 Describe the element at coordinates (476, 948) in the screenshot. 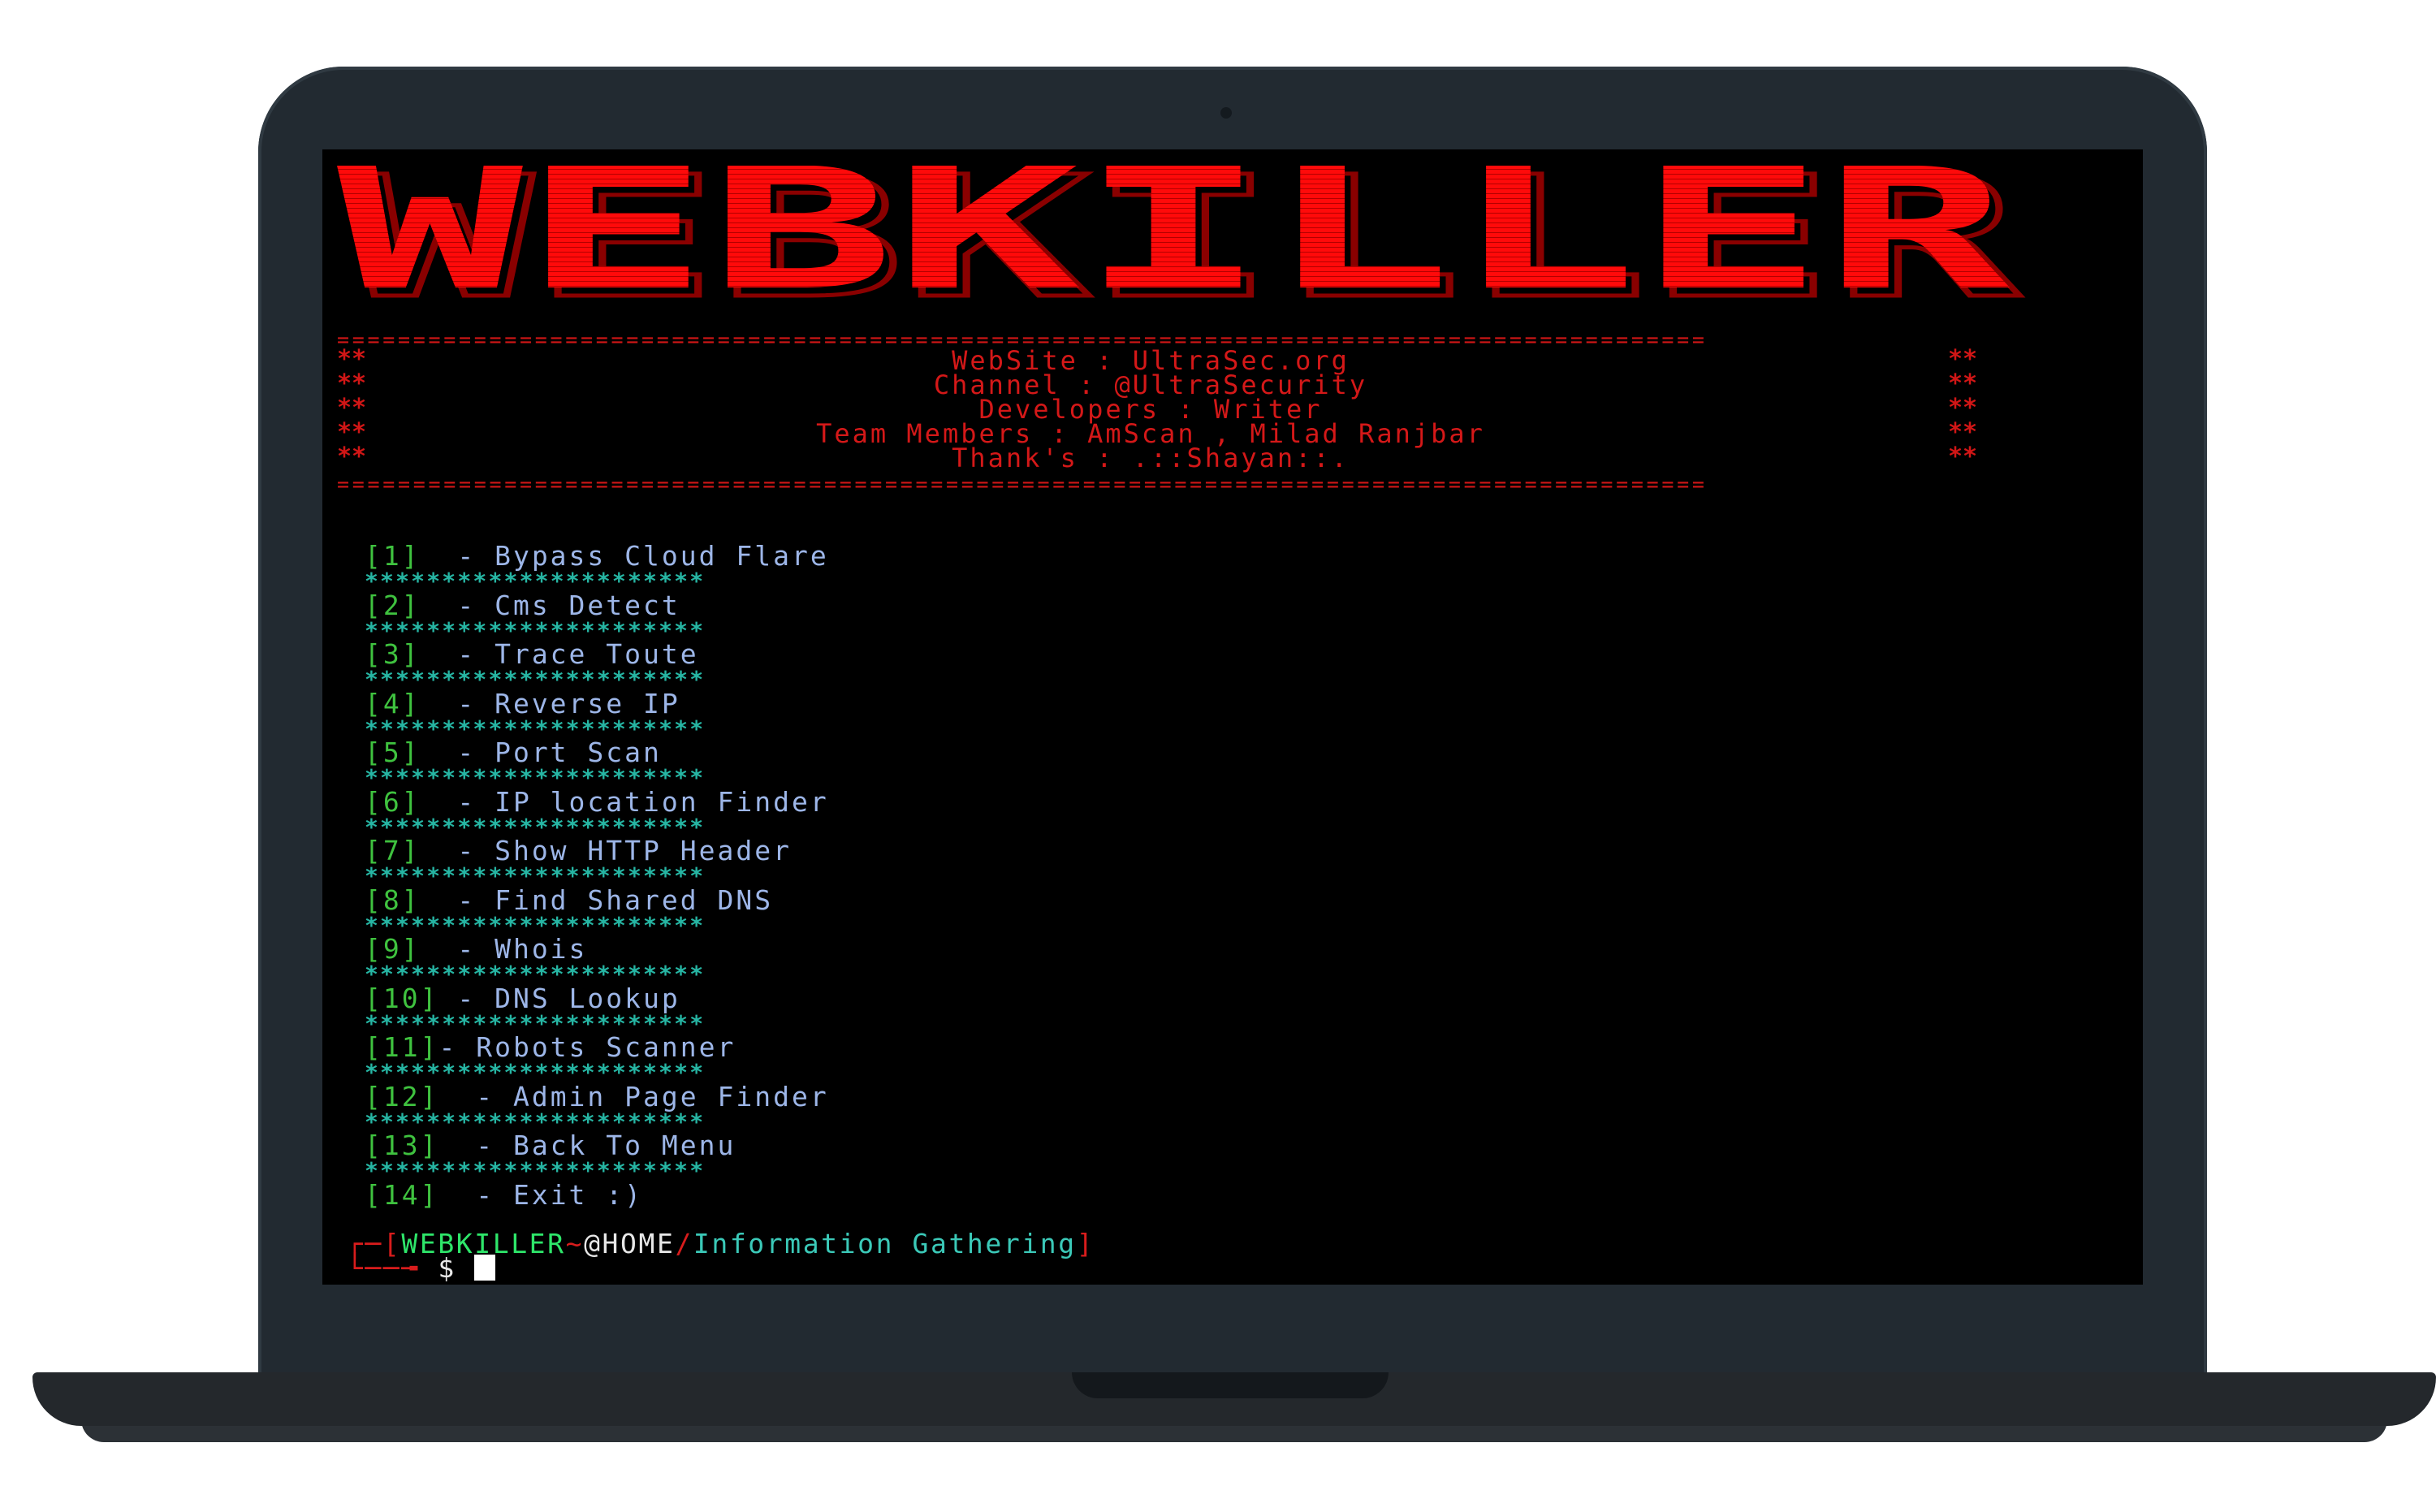

I see `menu-item-whois: [9] - Whois` at that location.